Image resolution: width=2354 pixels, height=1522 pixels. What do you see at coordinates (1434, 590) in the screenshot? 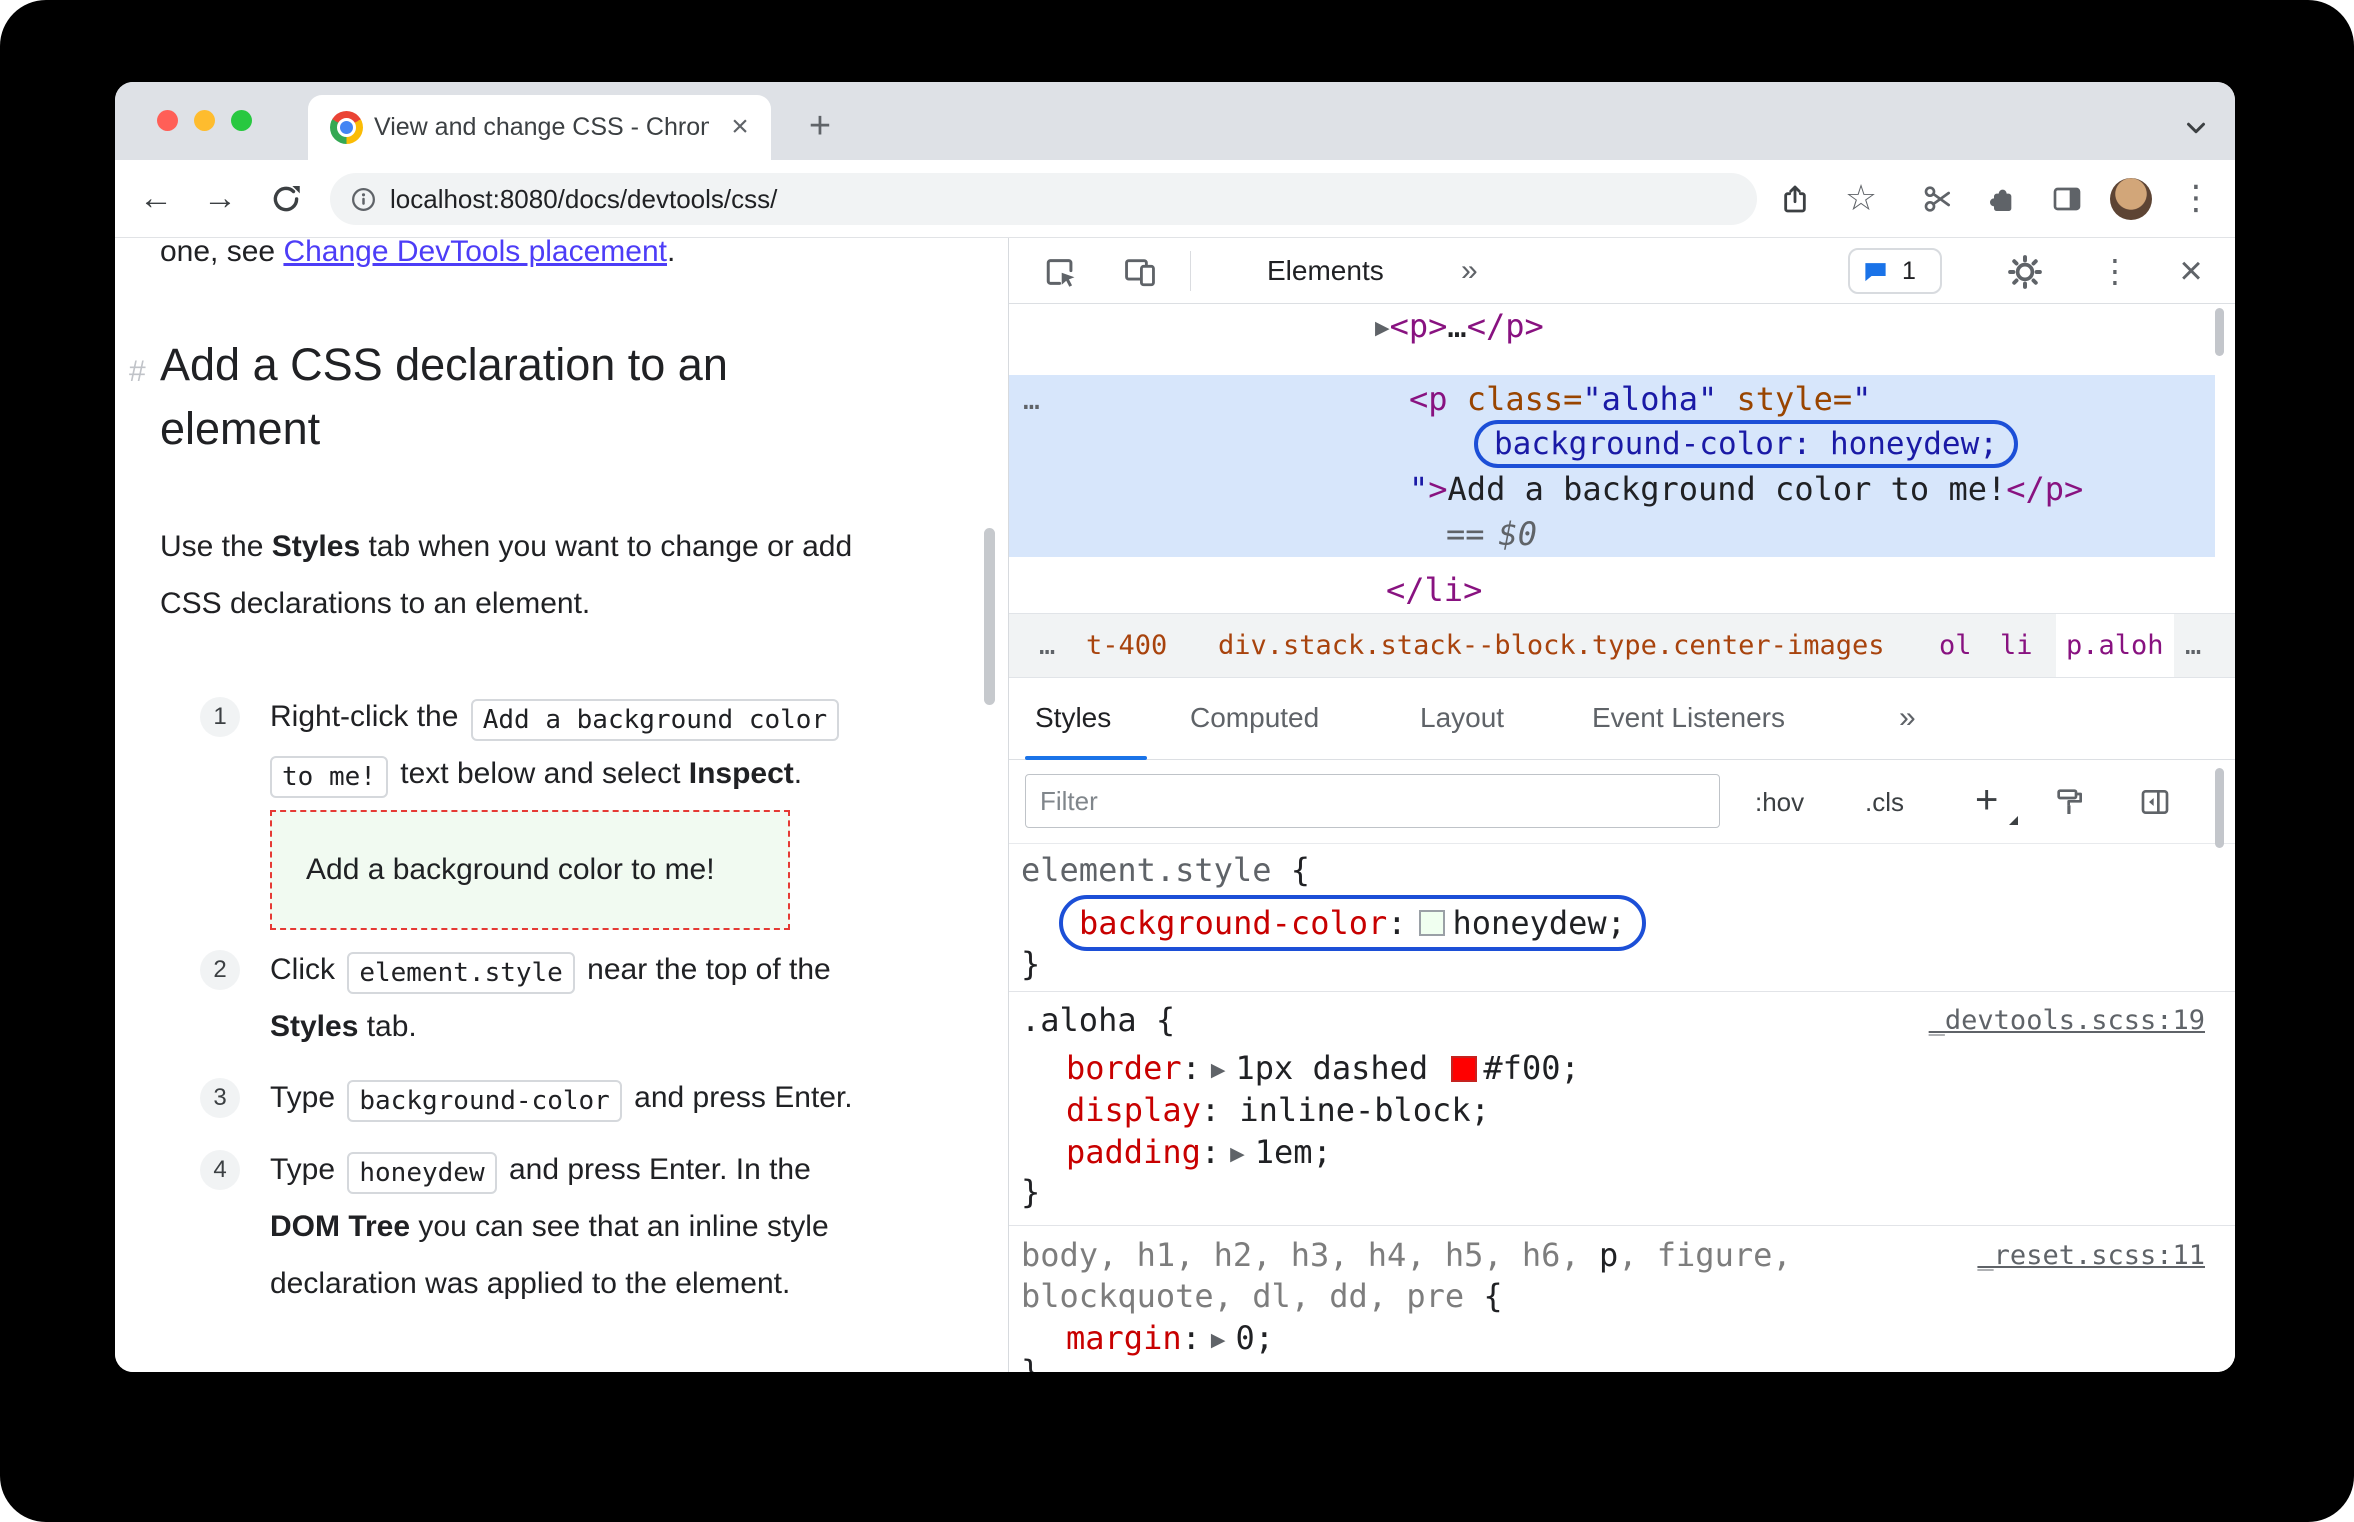
I see `dom-row-li-close: </li>` at bounding box center [1434, 590].